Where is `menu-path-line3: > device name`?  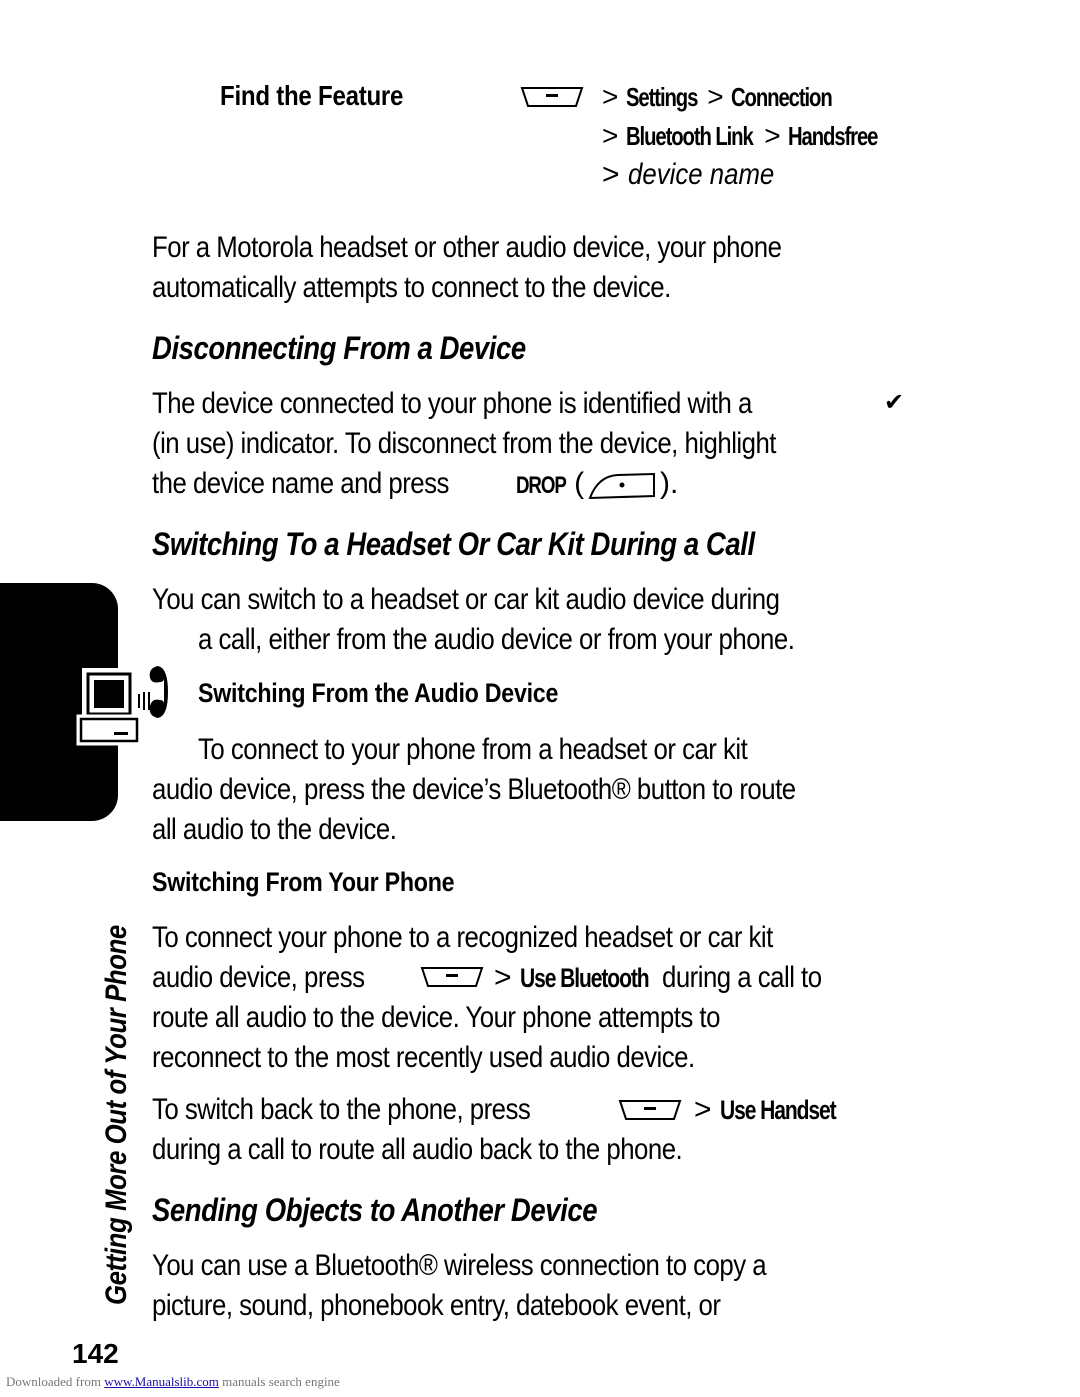
menu-path-line3: > device name is located at coordinates (688, 174).